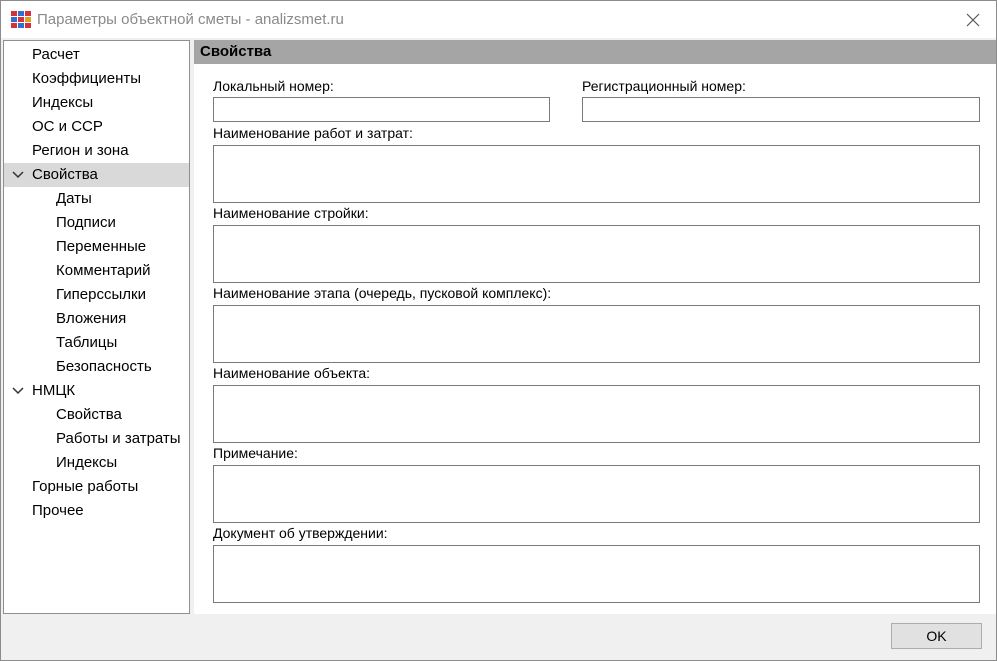  Describe the element at coordinates (273, 86) in the screenshot. I see `local-number-label: Локальный номер:` at that location.